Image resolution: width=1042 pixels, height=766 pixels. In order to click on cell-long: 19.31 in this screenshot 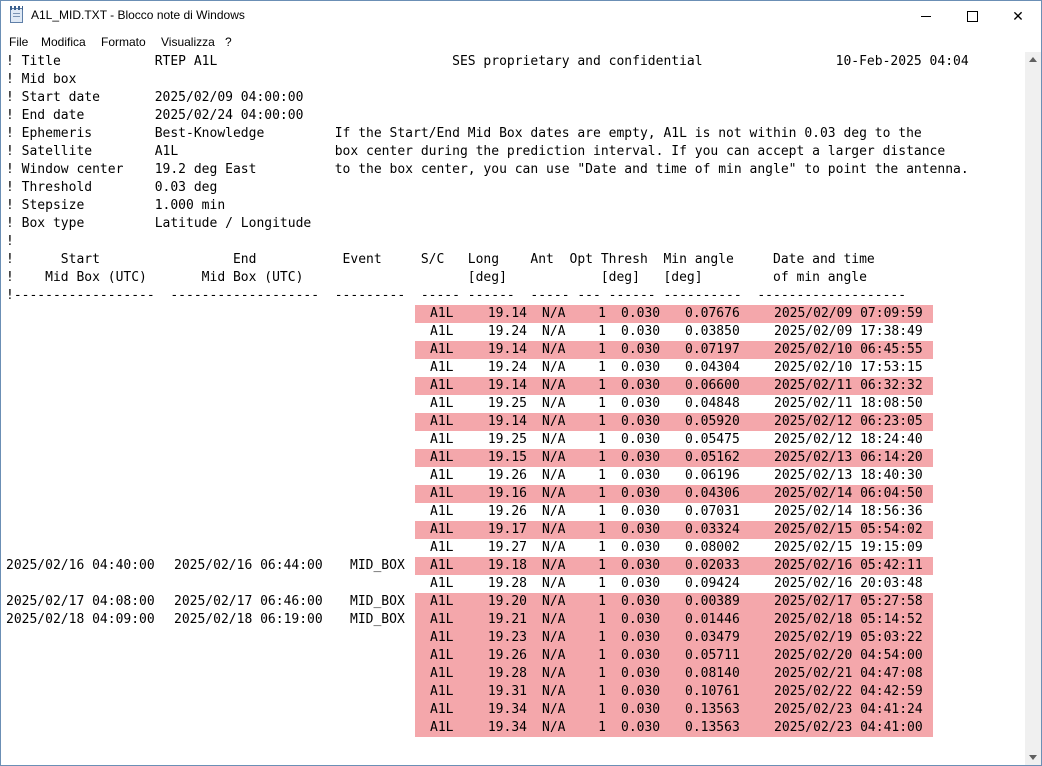, I will do `click(507, 691)`.